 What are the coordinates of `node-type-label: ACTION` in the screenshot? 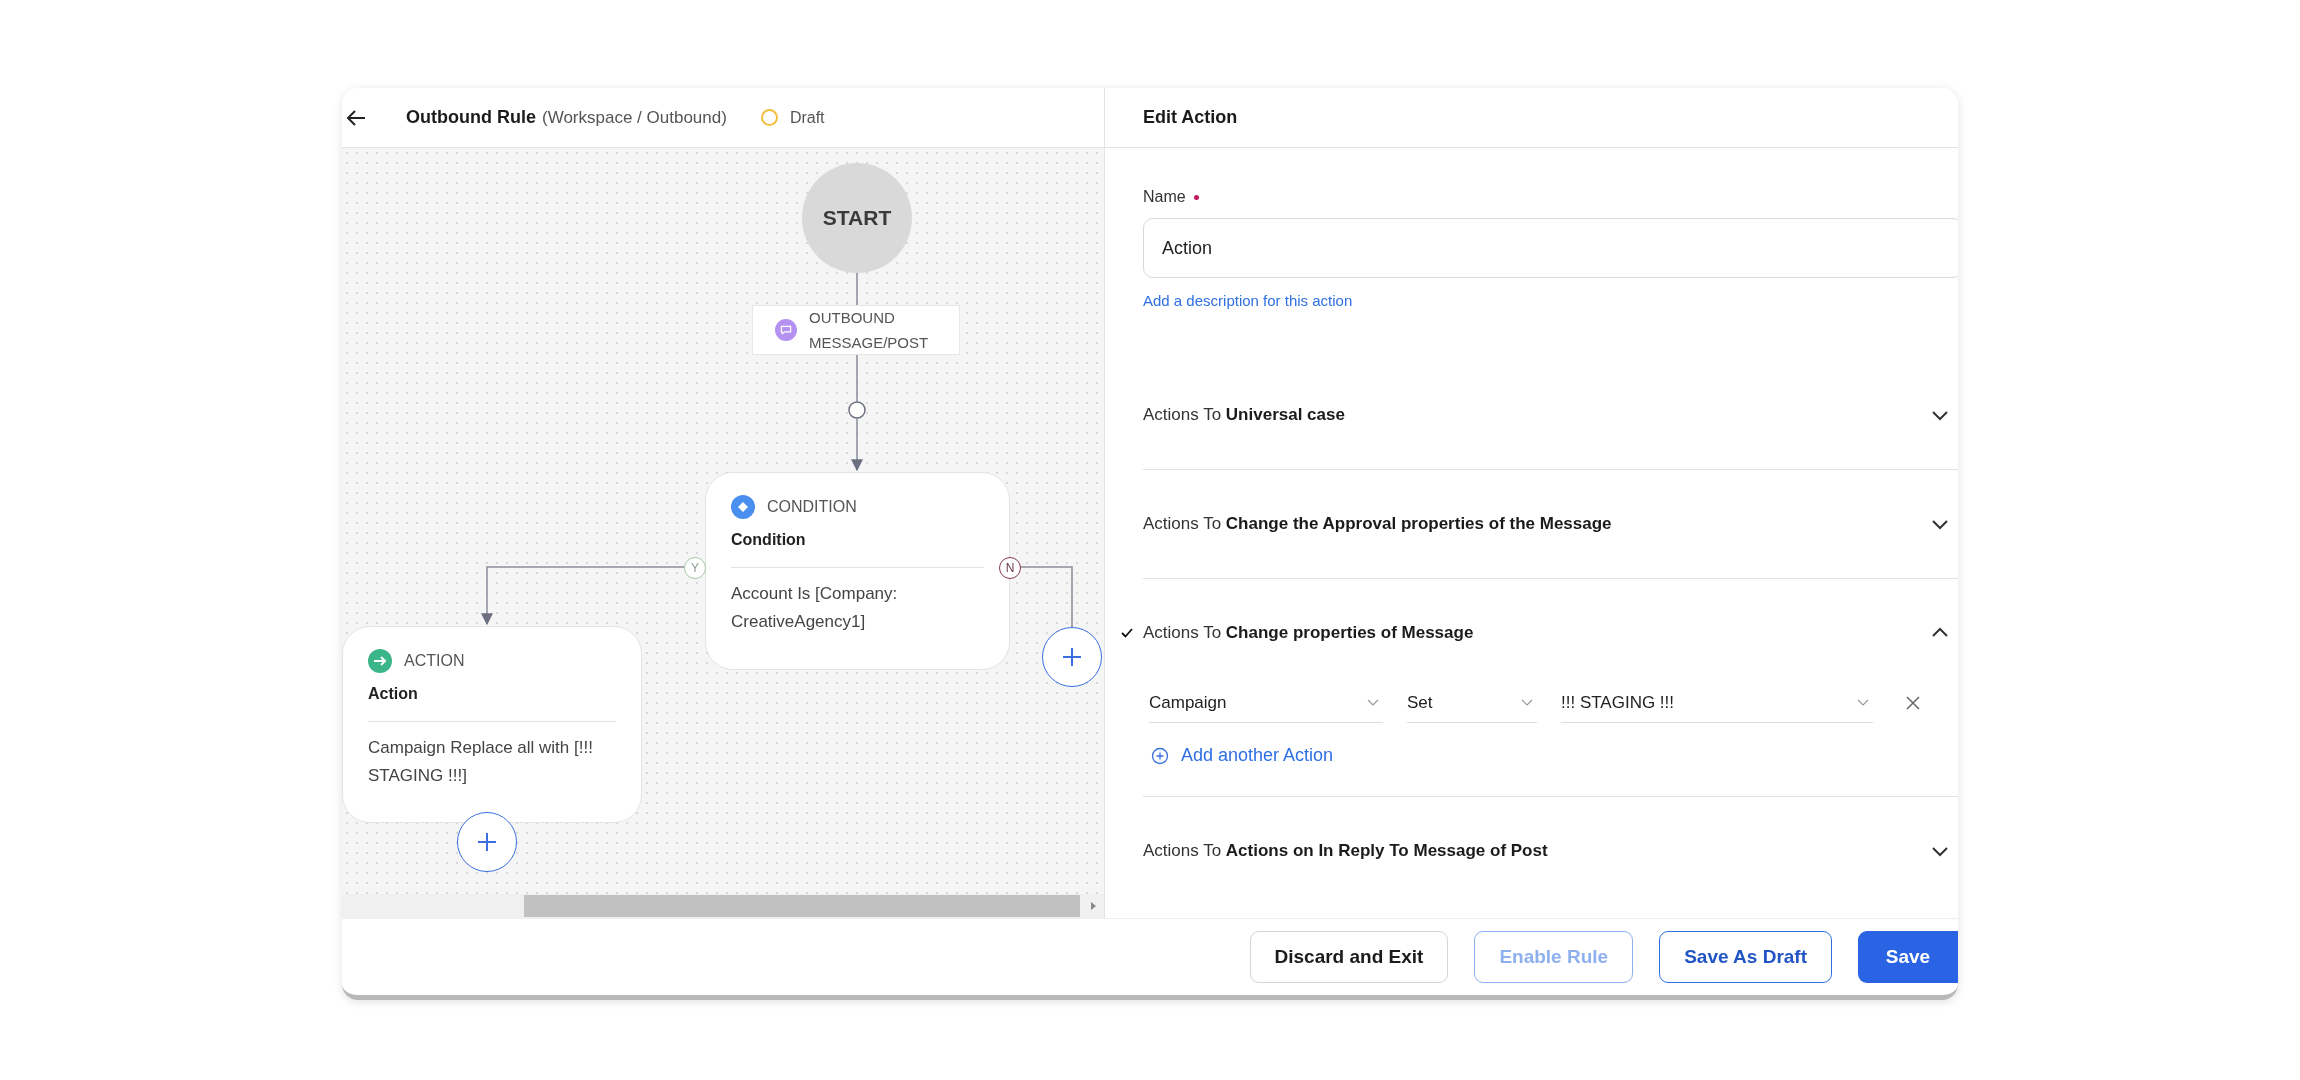 It's located at (434, 661).